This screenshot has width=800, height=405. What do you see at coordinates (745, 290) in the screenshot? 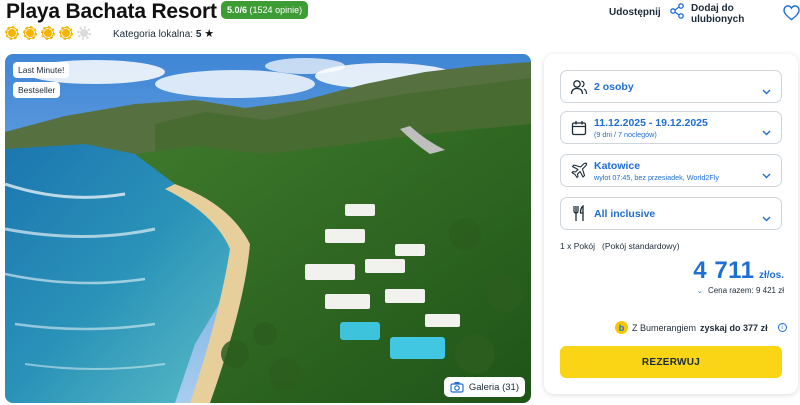
I see `total-price-label: Cena razem: 9 421 zł` at bounding box center [745, 290].